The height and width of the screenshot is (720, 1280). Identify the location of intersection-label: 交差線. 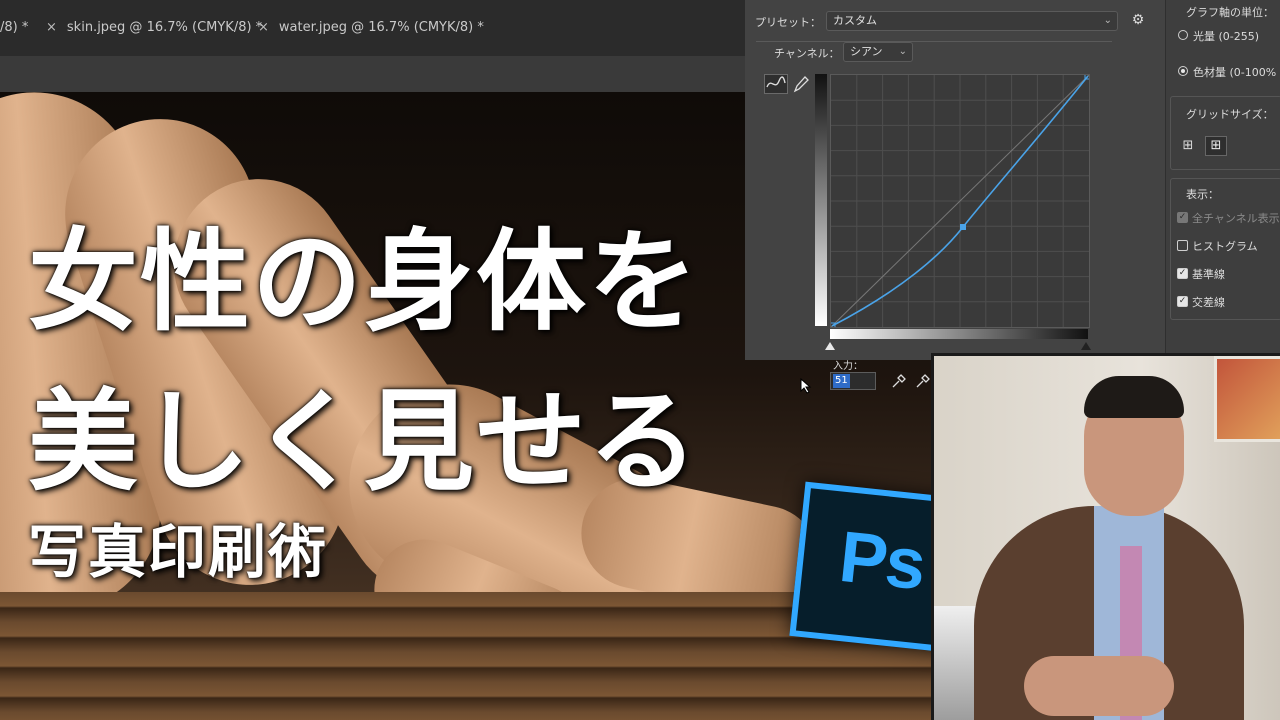
(1208, 302).